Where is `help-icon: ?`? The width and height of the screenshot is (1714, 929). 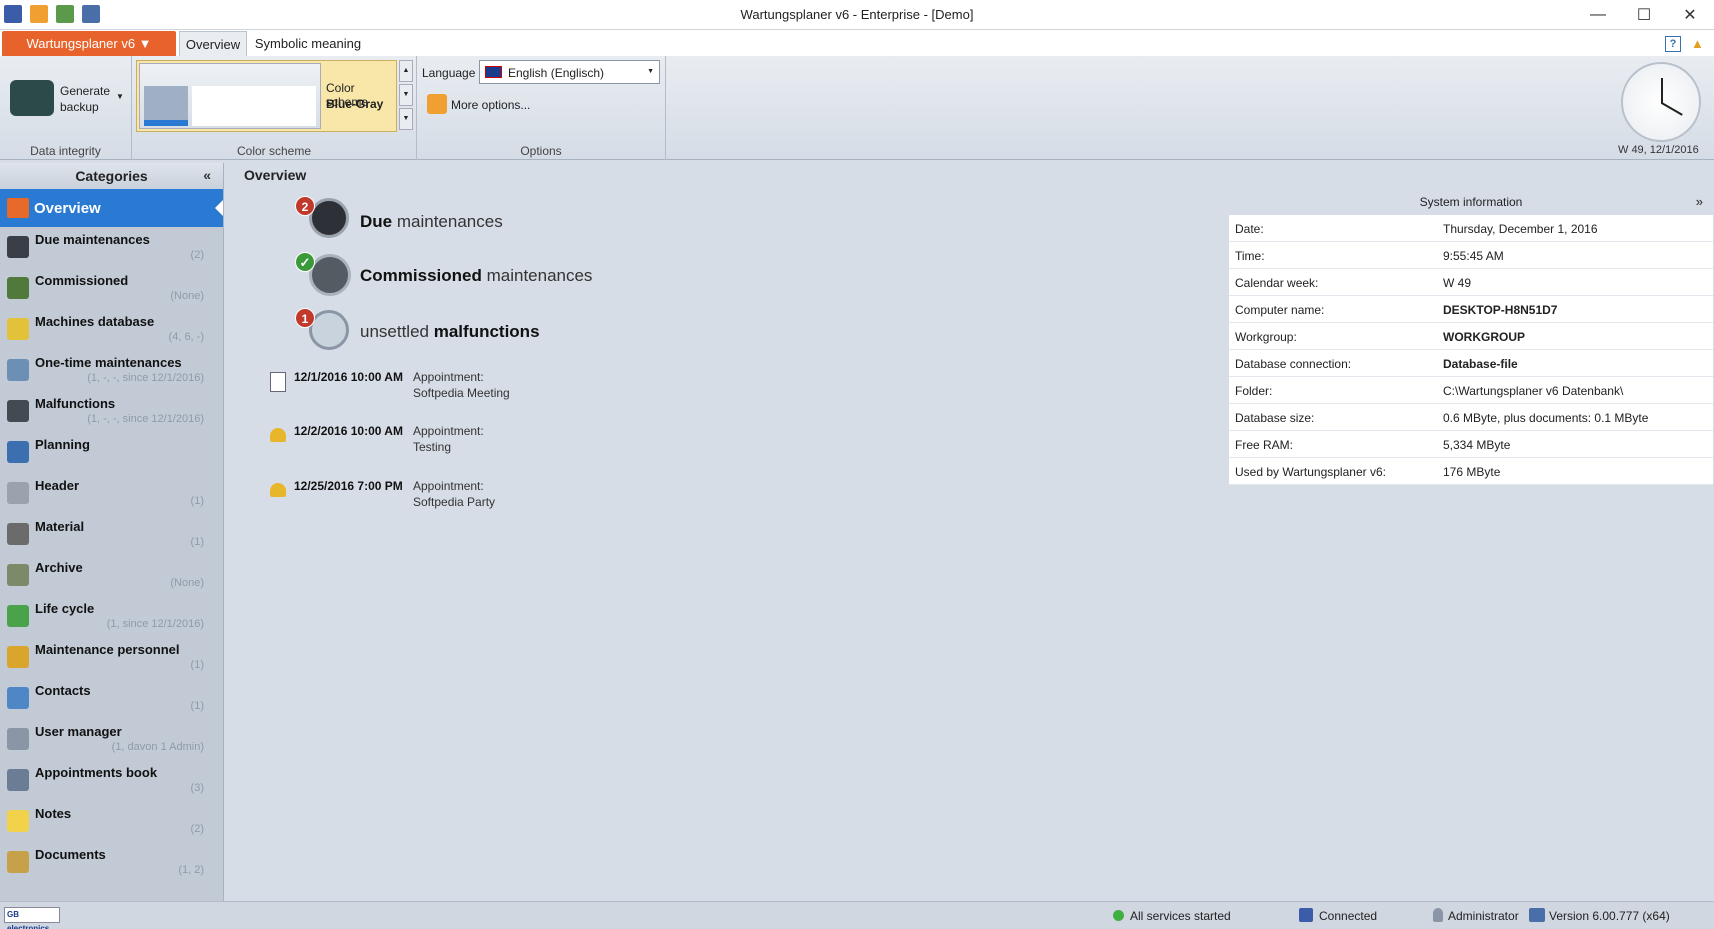
help-icon: ? is located at coordinates (1673, 44).